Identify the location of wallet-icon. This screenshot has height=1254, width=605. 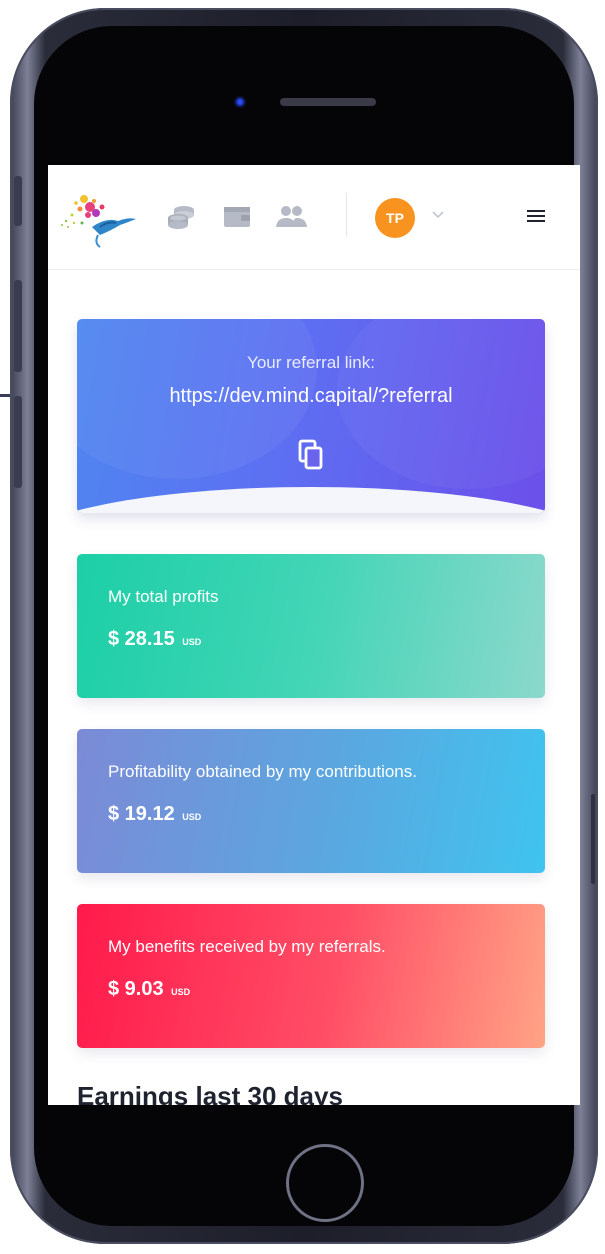
(237, 216).